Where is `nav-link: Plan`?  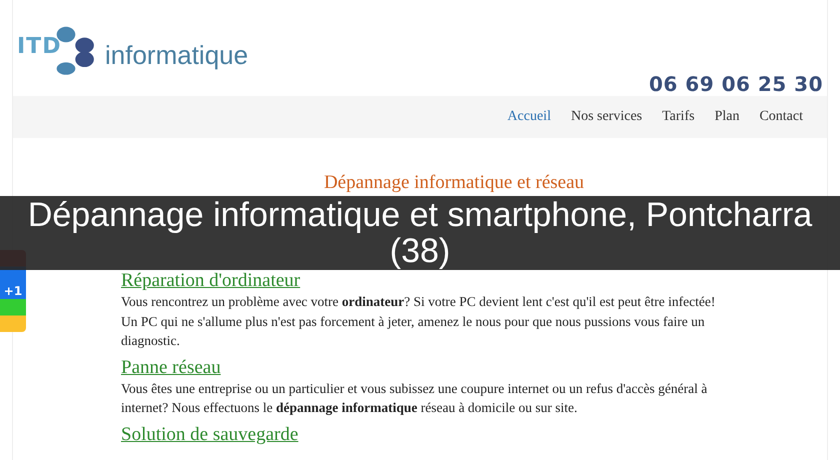 nav-link: Plan is located at coordinates (727, 117).